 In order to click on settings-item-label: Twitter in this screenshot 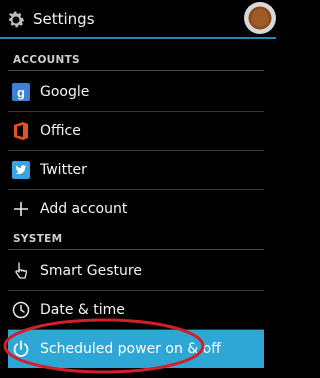, I will do `click(63, 170)`.